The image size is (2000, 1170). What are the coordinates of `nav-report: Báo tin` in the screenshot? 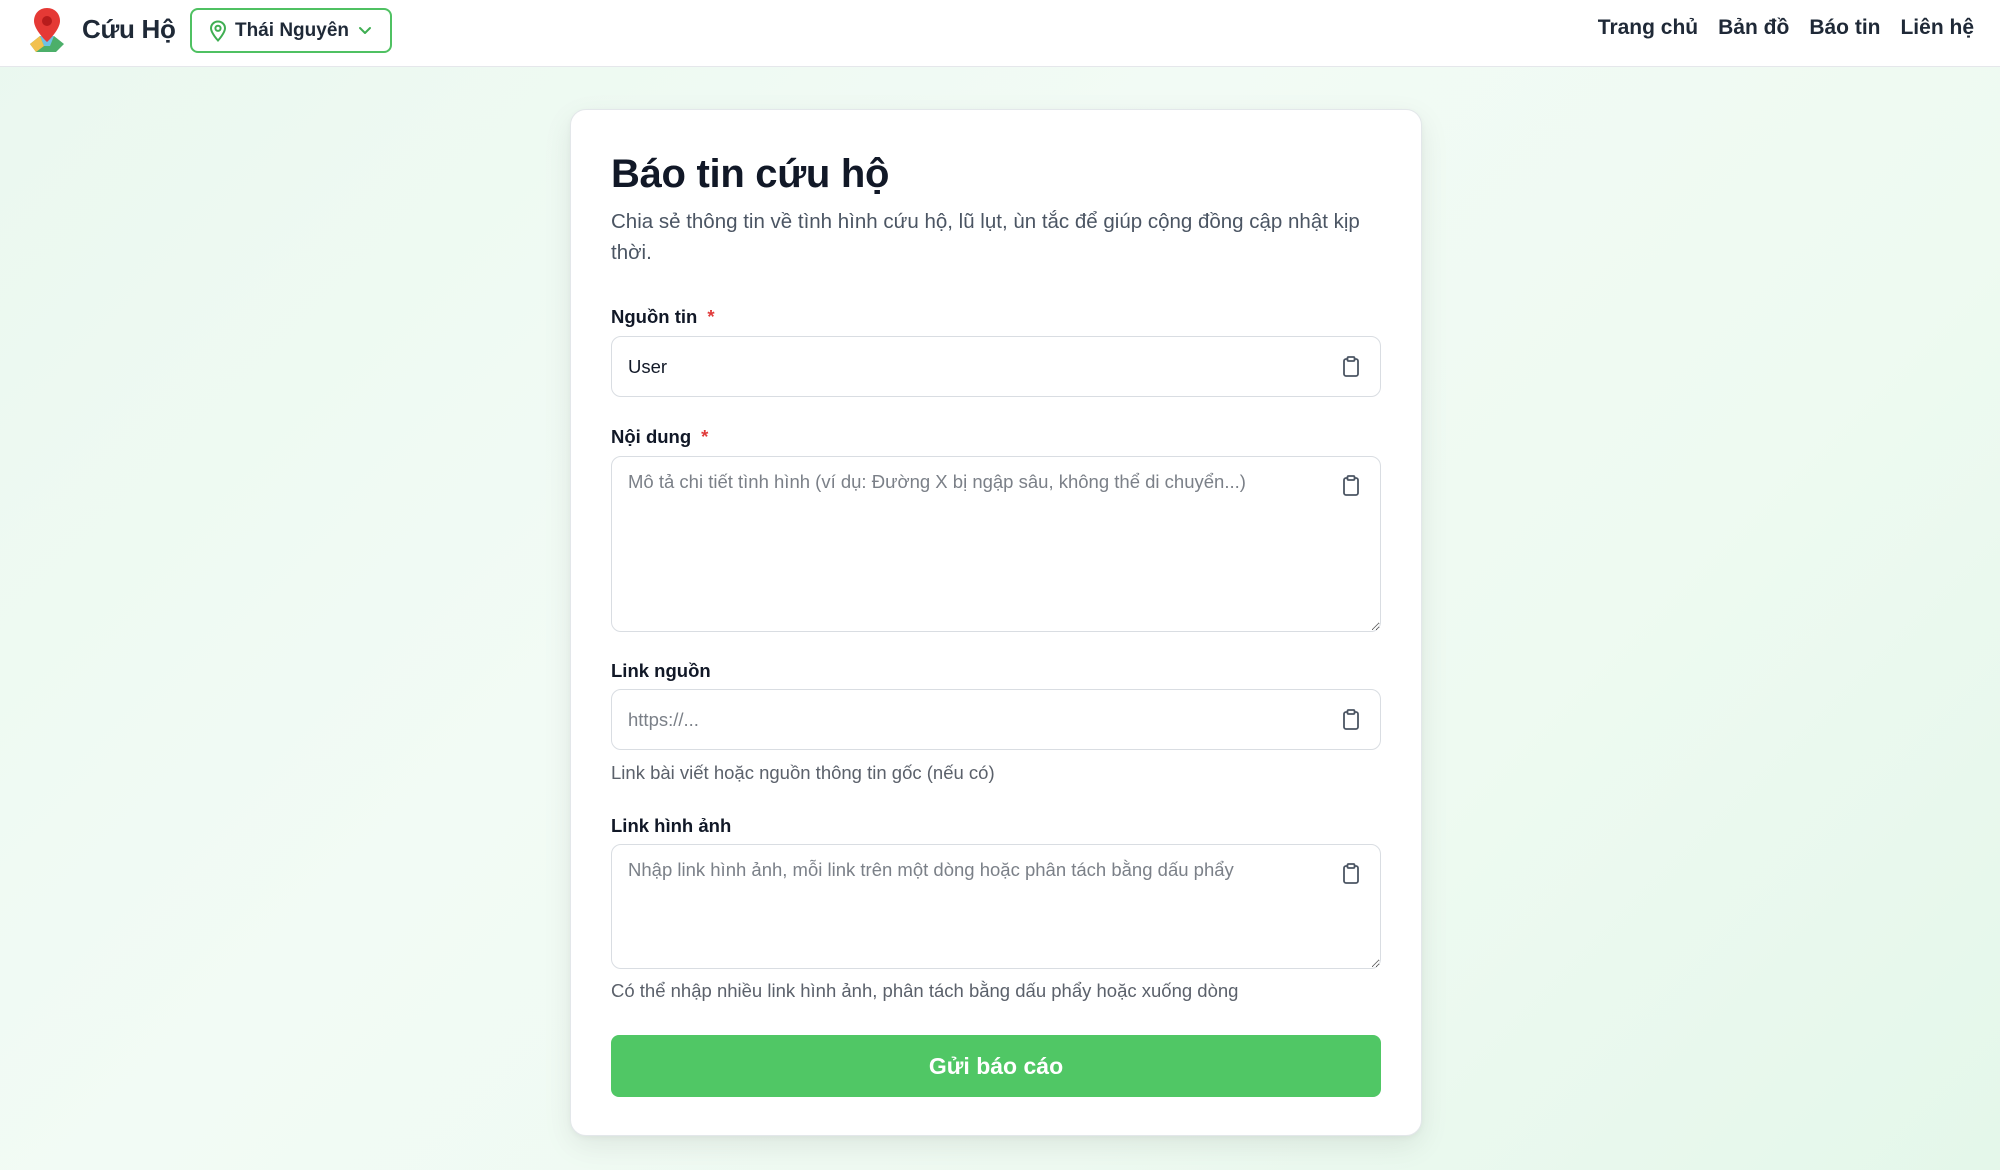 It's located at (1844, 28).